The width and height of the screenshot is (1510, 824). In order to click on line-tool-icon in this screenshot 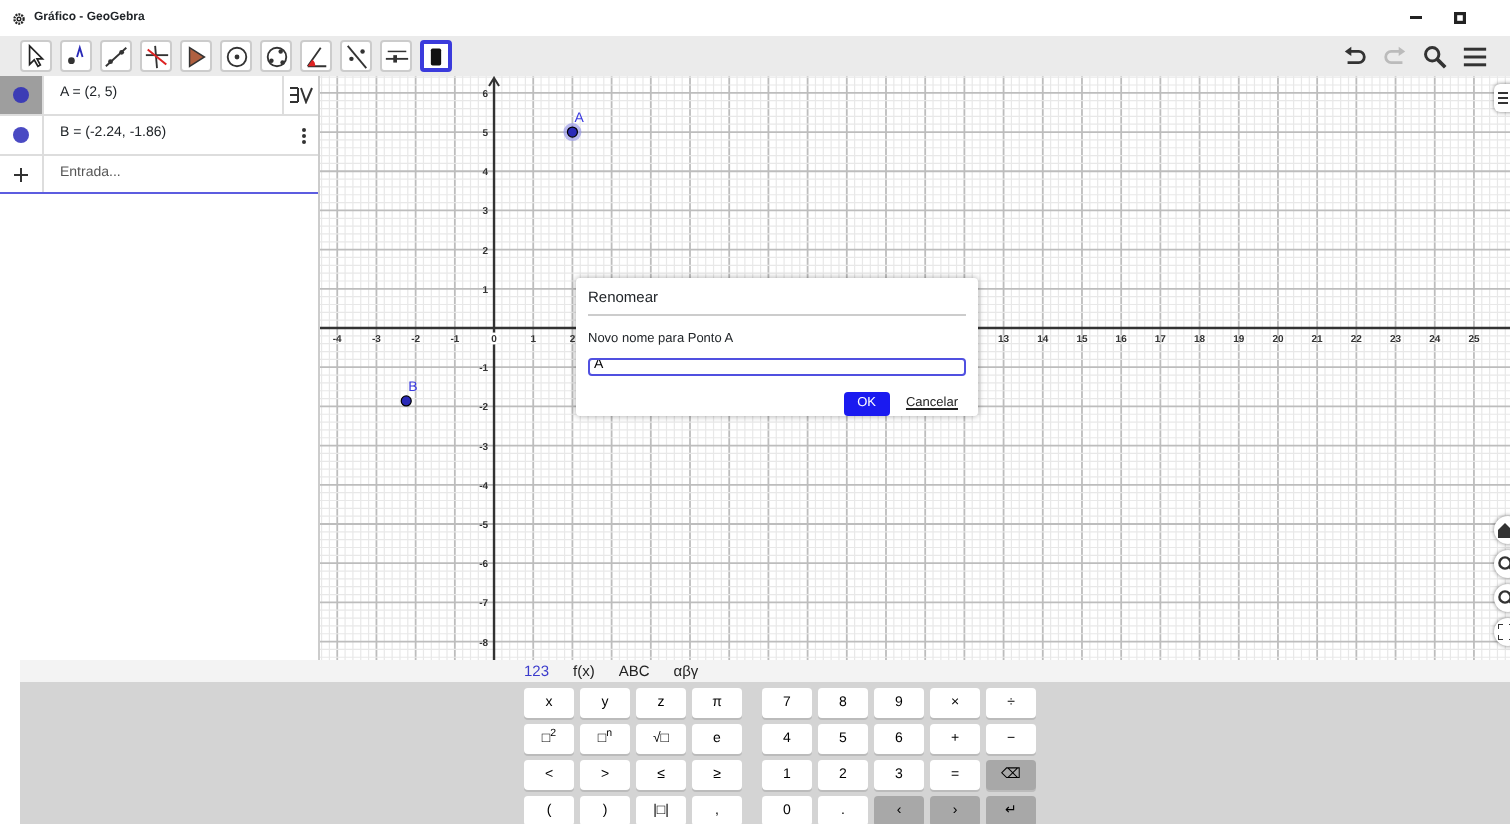, I will do `click(116, 56)`.